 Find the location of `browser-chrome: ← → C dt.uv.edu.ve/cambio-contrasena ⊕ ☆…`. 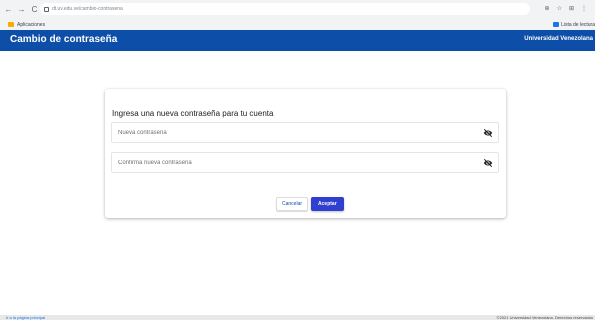

browser-chrome: ← → C dt.uv.edu.ve/cambio-contrasena ⊕ ☆… is located at coordinates (297, 15).